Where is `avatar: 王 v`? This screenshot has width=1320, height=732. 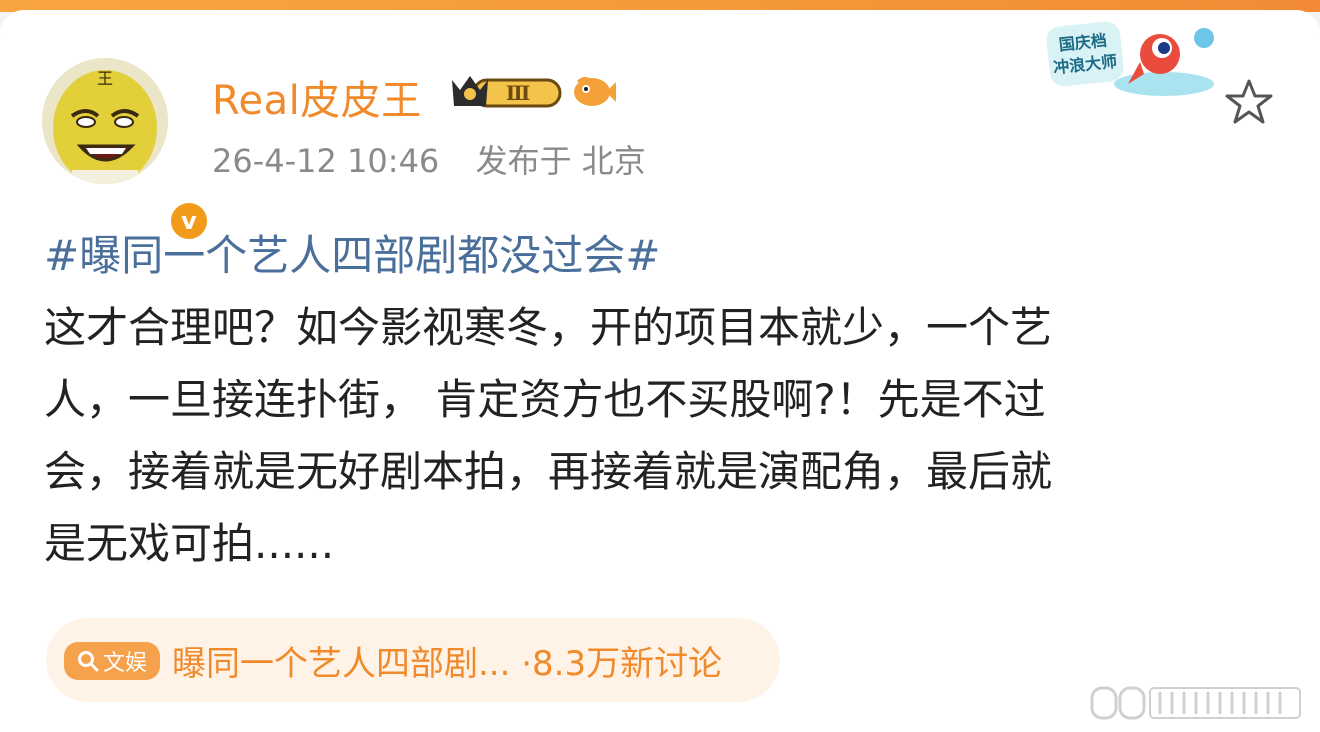 avatar: 王 v is located at coordinates (126, 150).